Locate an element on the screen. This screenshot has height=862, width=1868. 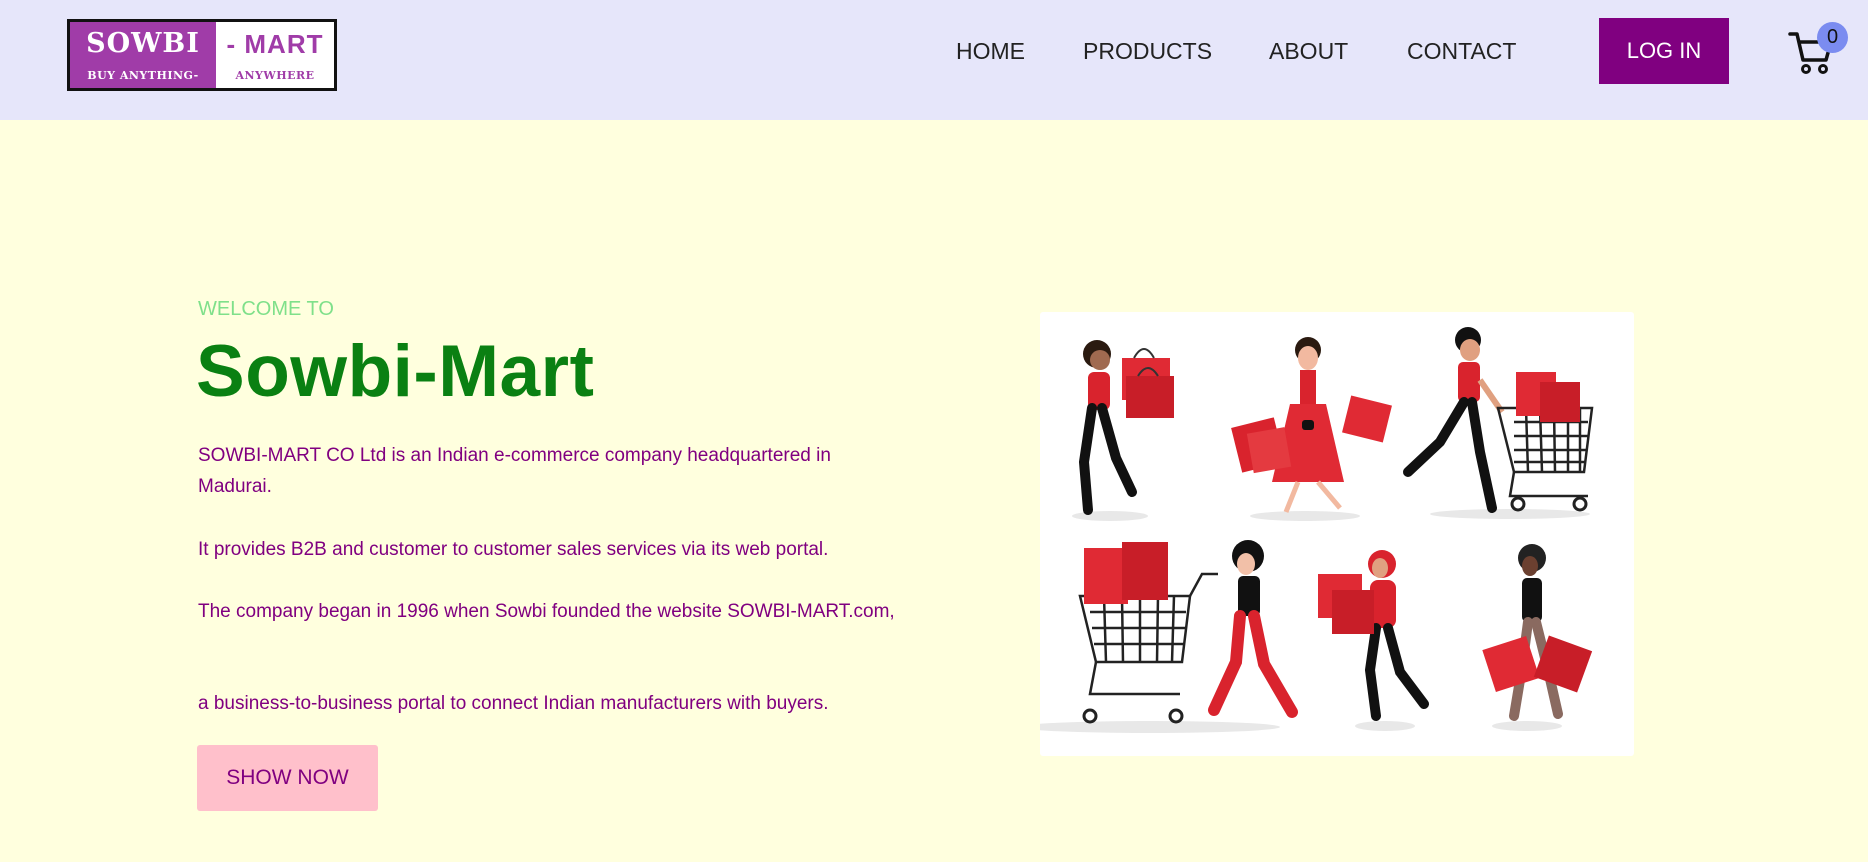
logo-left-panel: SOWBI BUY ANYTHING- is located at coordinates (143, 55).